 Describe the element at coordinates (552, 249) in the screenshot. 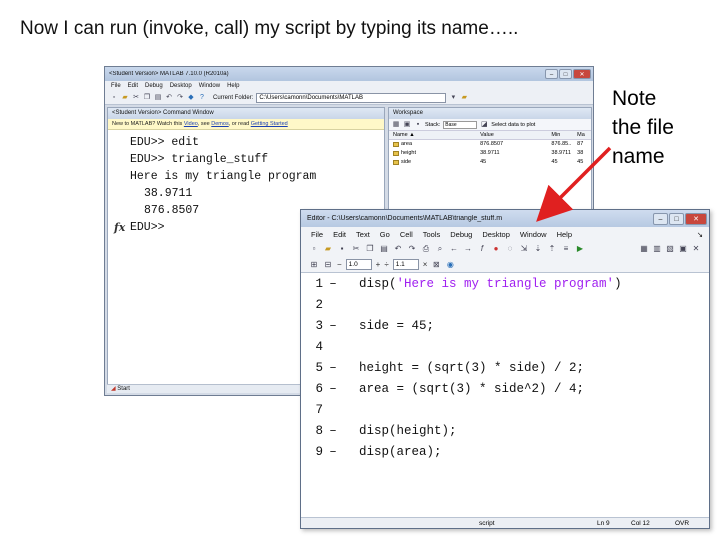

I see `step-out-icon: ⇡` at that location.